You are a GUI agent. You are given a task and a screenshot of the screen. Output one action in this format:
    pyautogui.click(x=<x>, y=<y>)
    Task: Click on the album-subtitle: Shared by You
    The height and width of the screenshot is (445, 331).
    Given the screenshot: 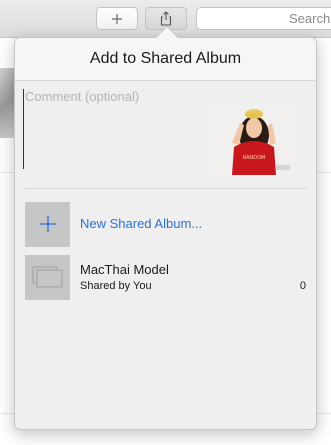 What is the action you would take?
    pyautogui.click(x=116, y=286)
    